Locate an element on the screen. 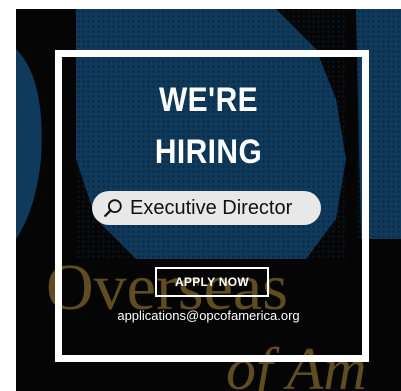 The width and height of the screenshot is (401, 391). headline-line1: WE'RE is located at coordinates (208, 100).